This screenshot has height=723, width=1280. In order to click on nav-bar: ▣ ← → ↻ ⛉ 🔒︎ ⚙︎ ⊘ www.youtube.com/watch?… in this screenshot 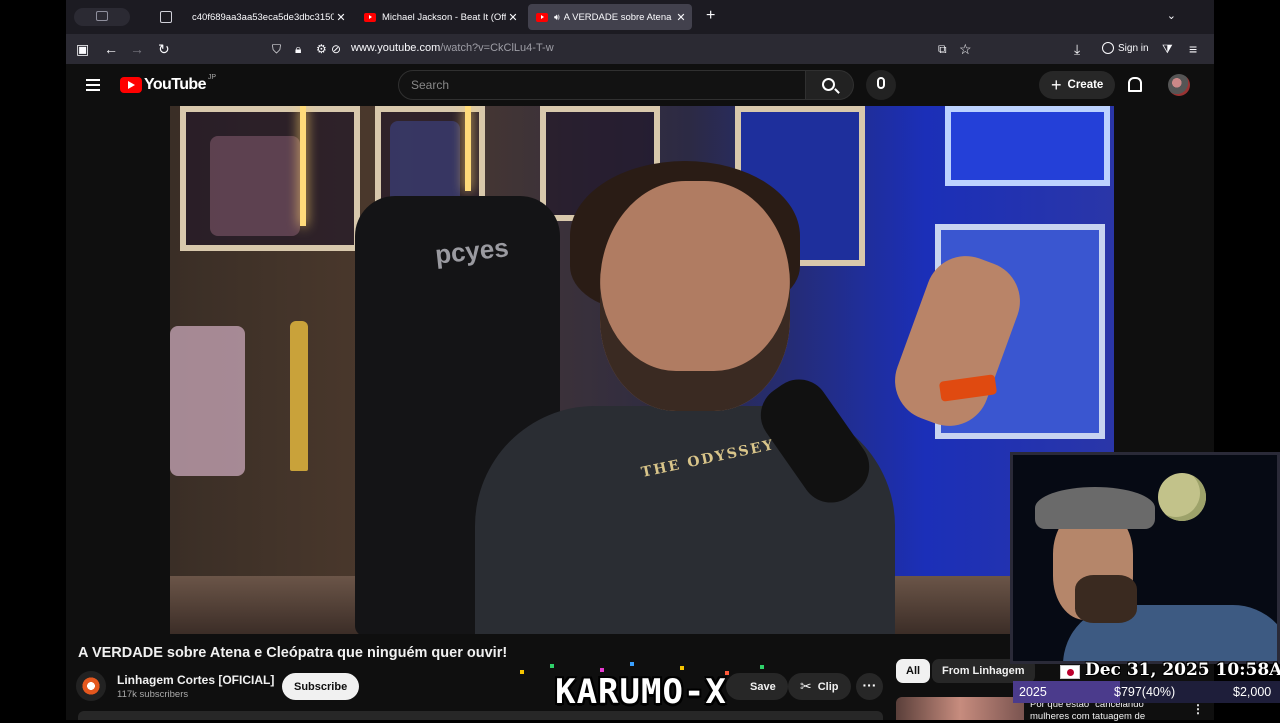, I will do `click(640, 49)`.